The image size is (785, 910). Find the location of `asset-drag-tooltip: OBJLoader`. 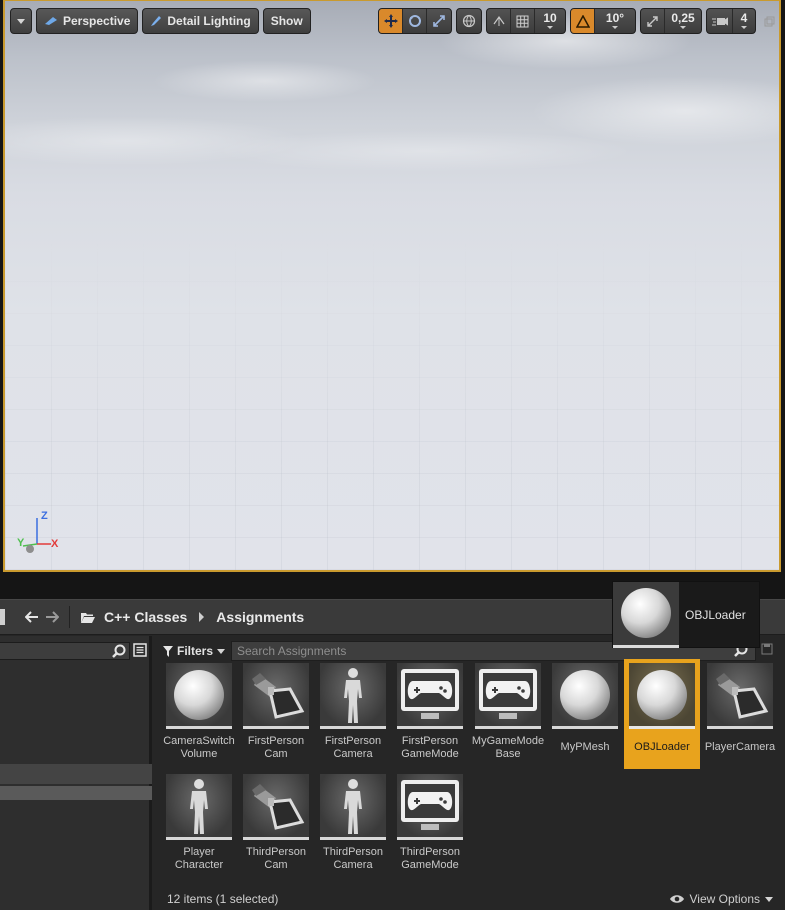

asset-drag-tooltip: OBJLoader is located at coordinates (686, 614).